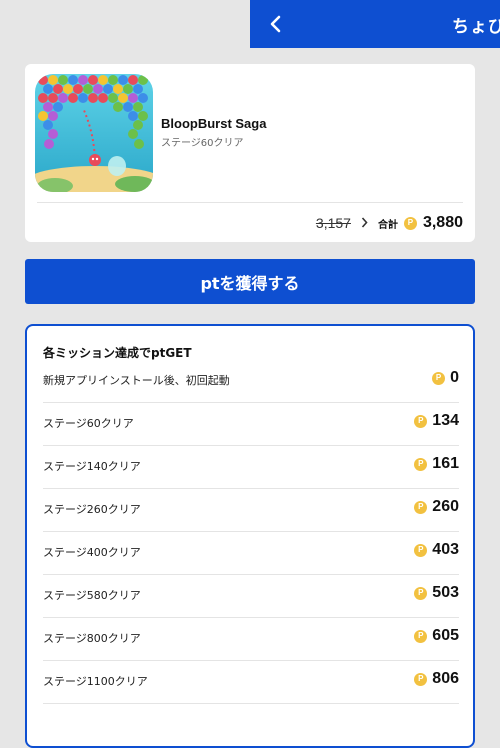 This screenshot has height=748, width=500. Describe the element at coordinates (364, 223) in the screenshot. I see `chevron-right-icon` at that location.